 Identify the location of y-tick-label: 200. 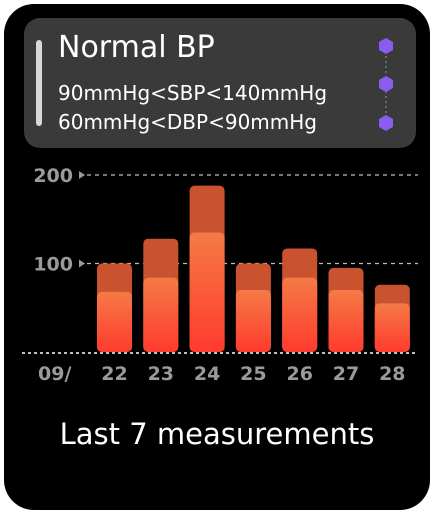
(53, 176).